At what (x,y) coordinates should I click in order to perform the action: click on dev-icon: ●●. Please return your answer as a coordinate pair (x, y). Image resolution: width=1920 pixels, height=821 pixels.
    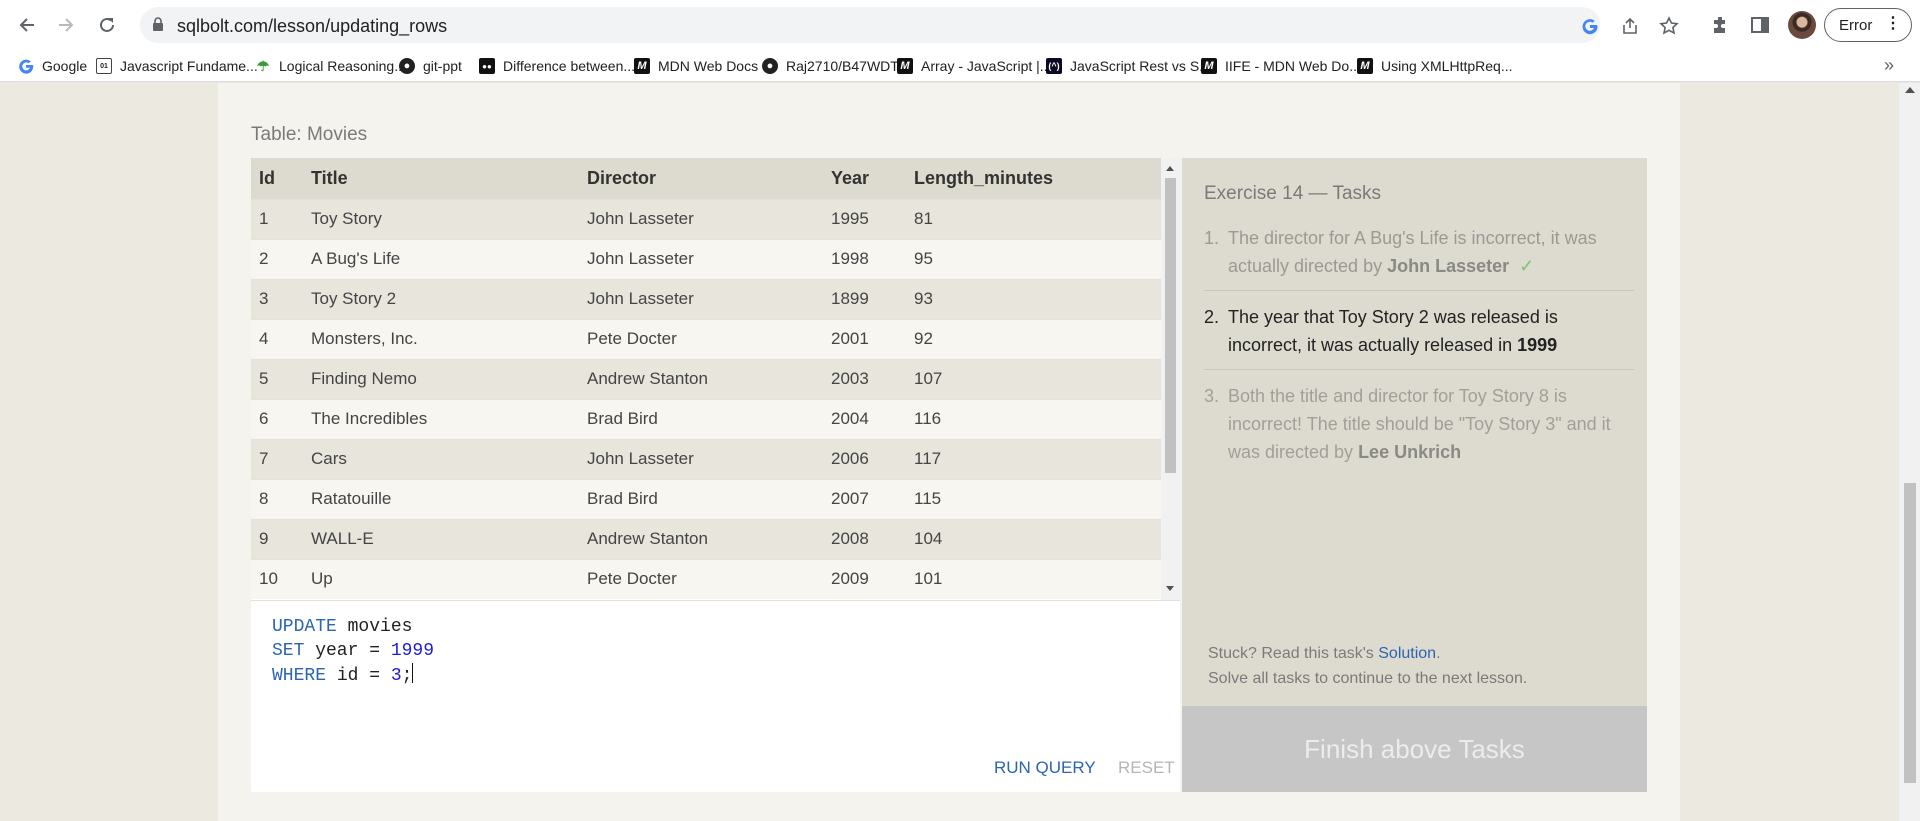
    Looking at the image, I should click on (487, 66).